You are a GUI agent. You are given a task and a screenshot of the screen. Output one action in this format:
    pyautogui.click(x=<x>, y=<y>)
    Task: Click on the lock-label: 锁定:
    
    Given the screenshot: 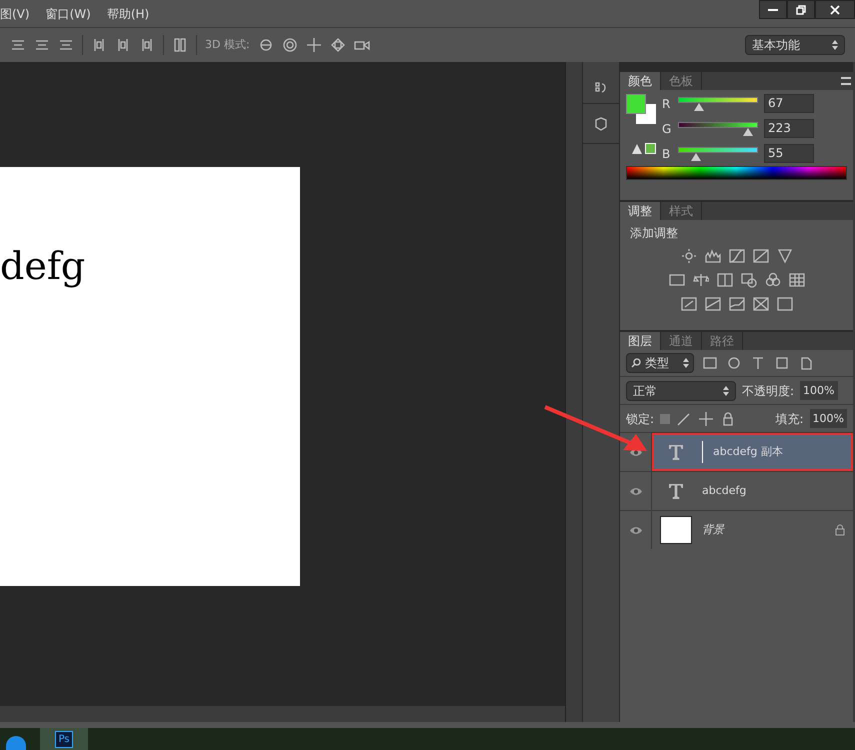 What is the action you would take?
    pyautogui.click(x=640, y=419)
    